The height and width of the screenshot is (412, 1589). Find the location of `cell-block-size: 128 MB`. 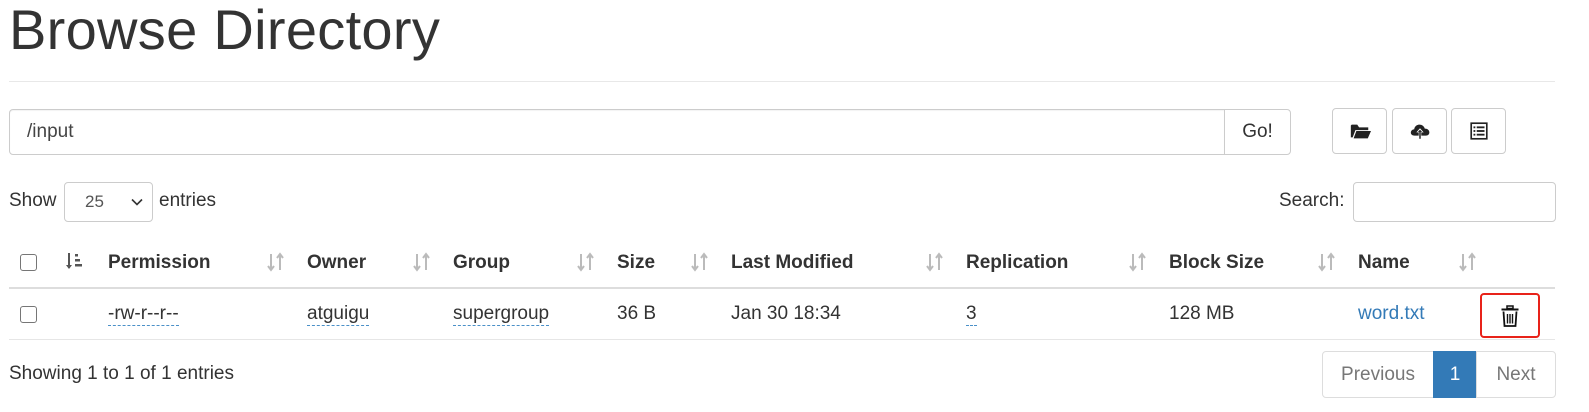

cell-block-size: 128 MB is located at coordinates (1202, 313).